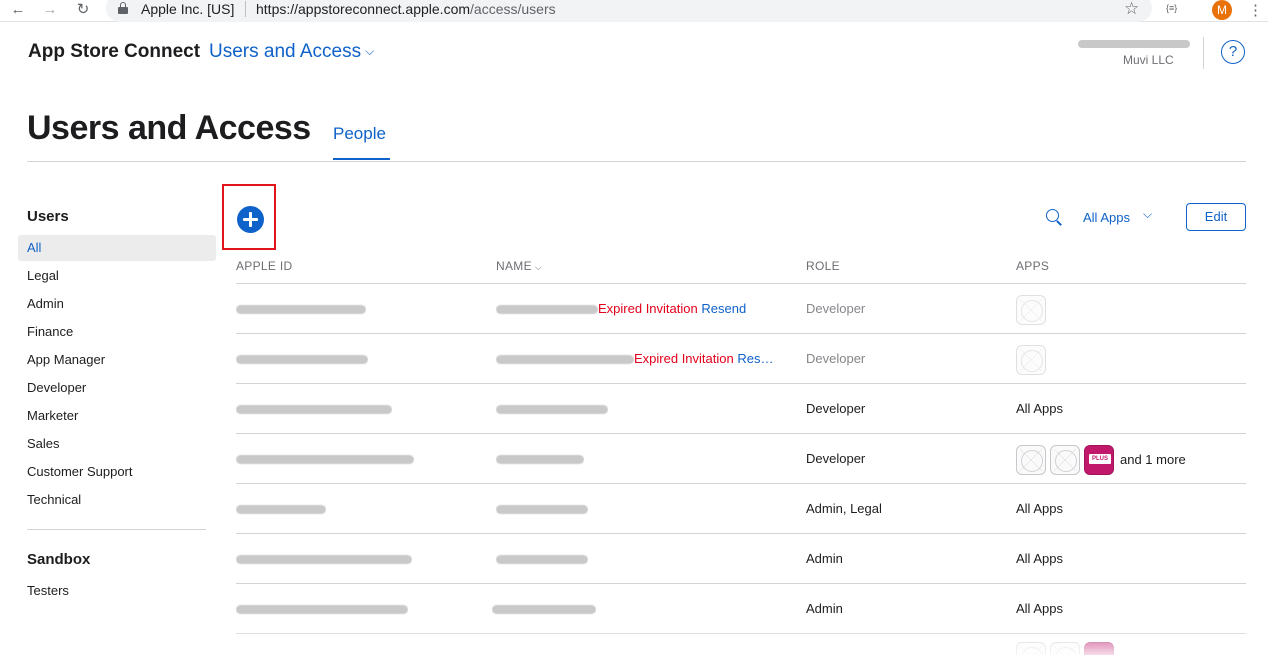 The height and width of the screenshot is (655, 1268). I want to click on bookmark-star-icon: ☆, so click(1131, 9).